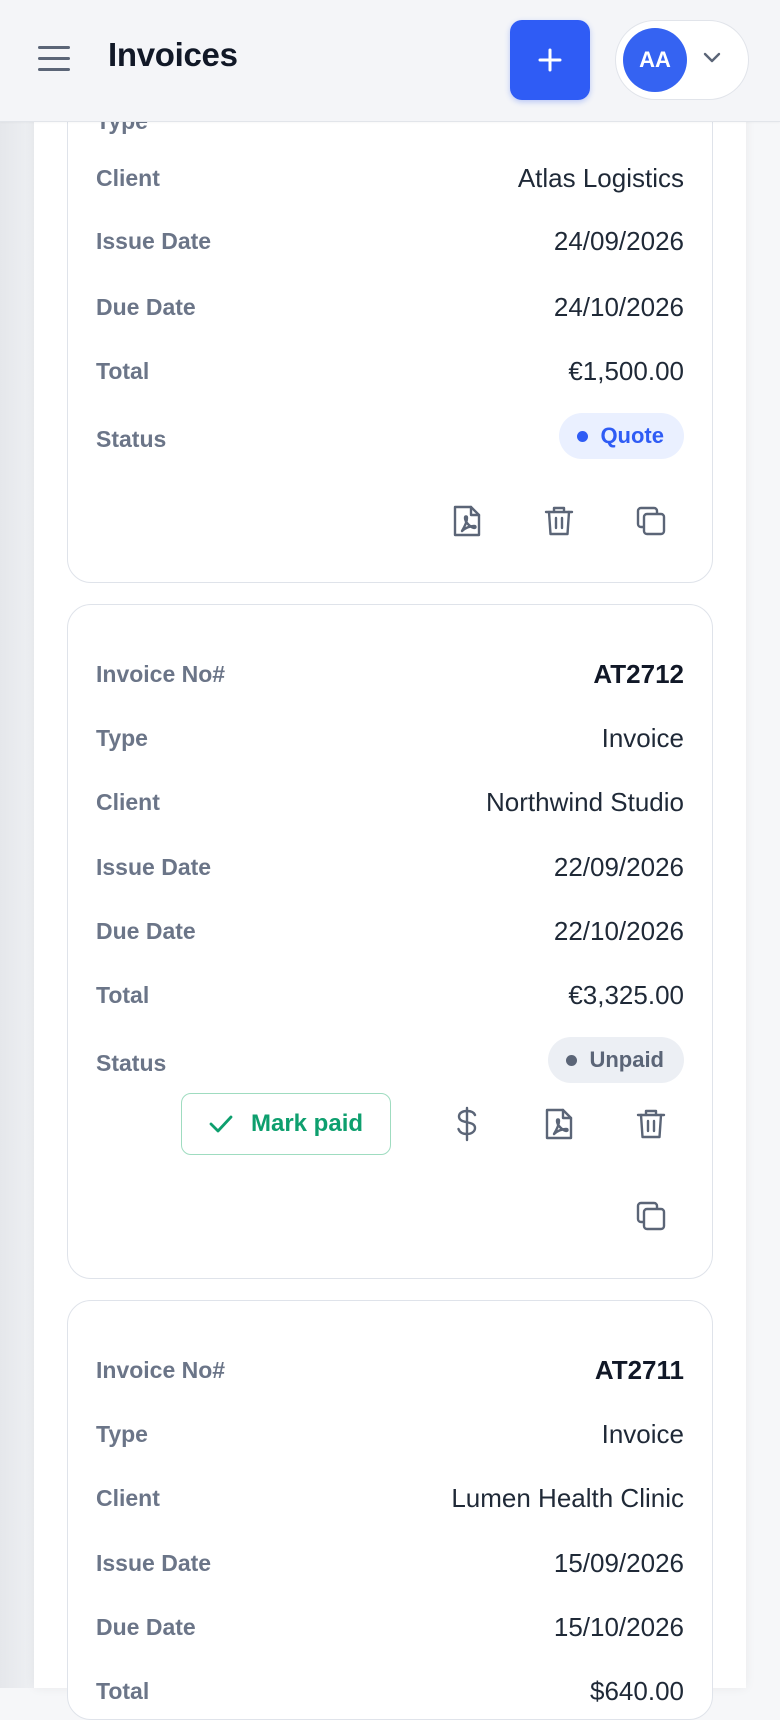 The height and width of the screenshot is (1720, 780). What do you see at coordinates (390, 1370) in the screenshot?
I see `invoice-no-row: Invoice No# AT2711` at bounding box center [390, 1370].